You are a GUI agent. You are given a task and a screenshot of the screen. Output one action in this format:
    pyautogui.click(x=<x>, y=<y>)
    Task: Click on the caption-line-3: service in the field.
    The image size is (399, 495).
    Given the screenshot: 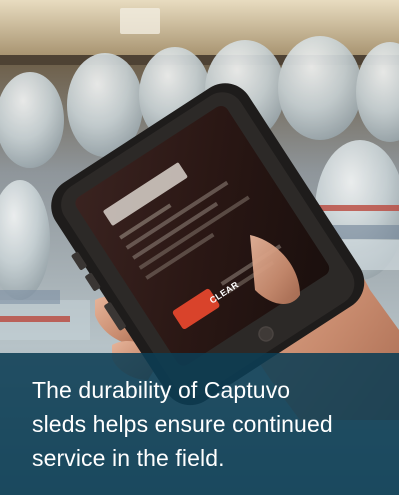 What is the action you would take?
    pyautogui.click(x=128, y=458)
    